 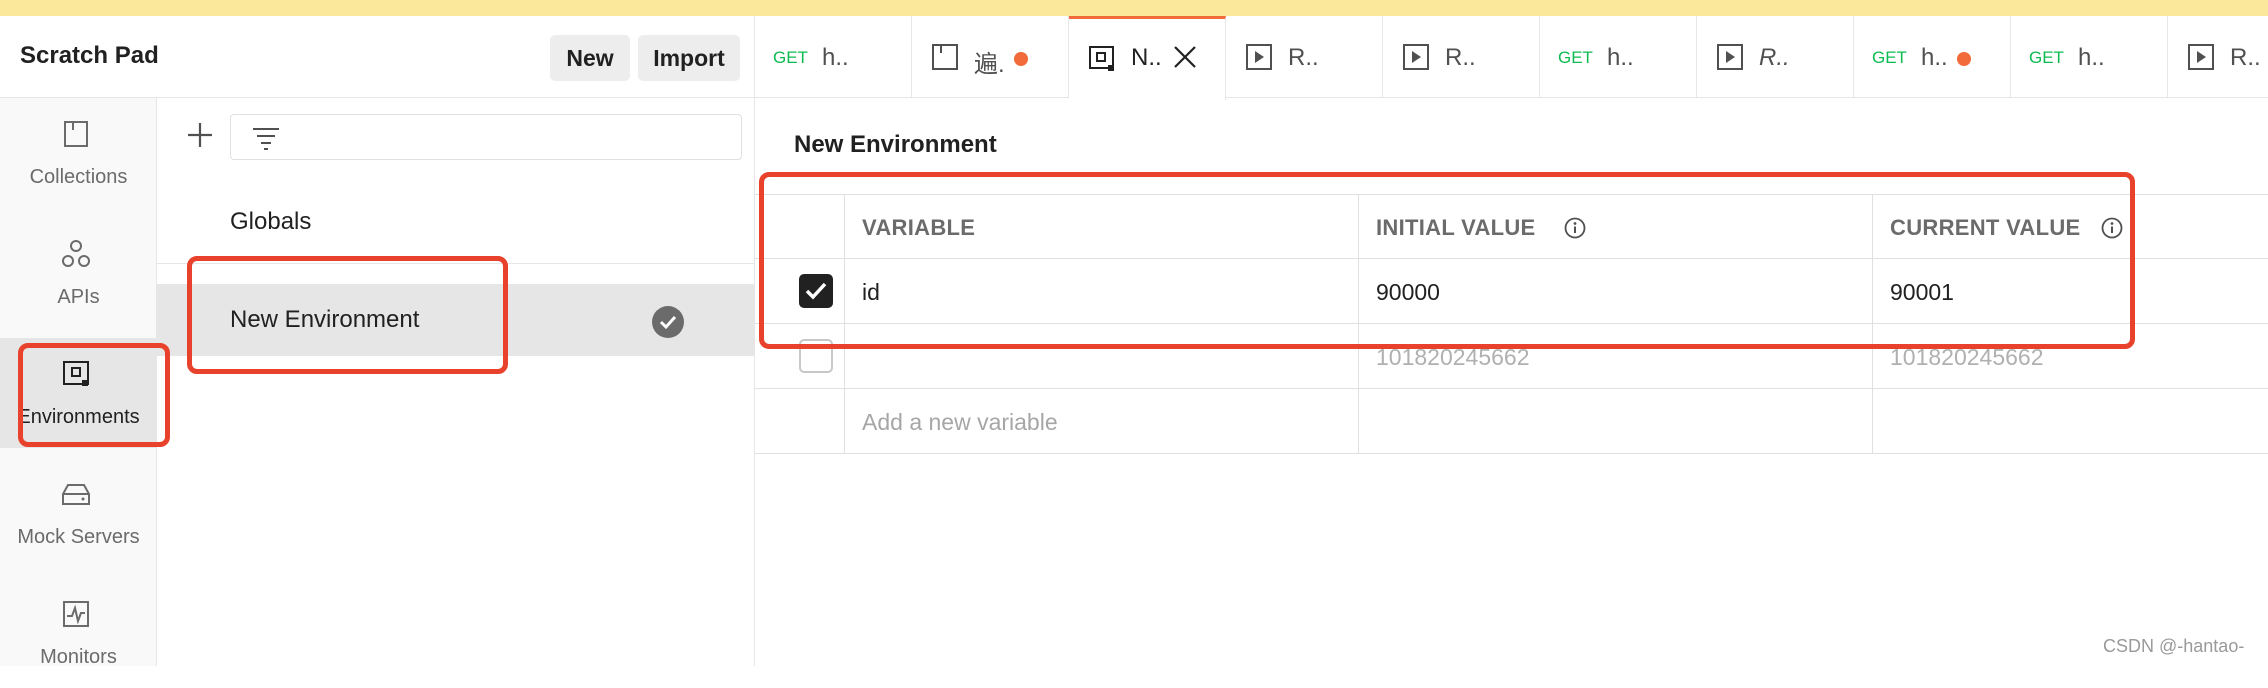 What do you see at coordinates (945, 57) in the screenshot?
I see `collection-icon` at bounding box center [945, 57].